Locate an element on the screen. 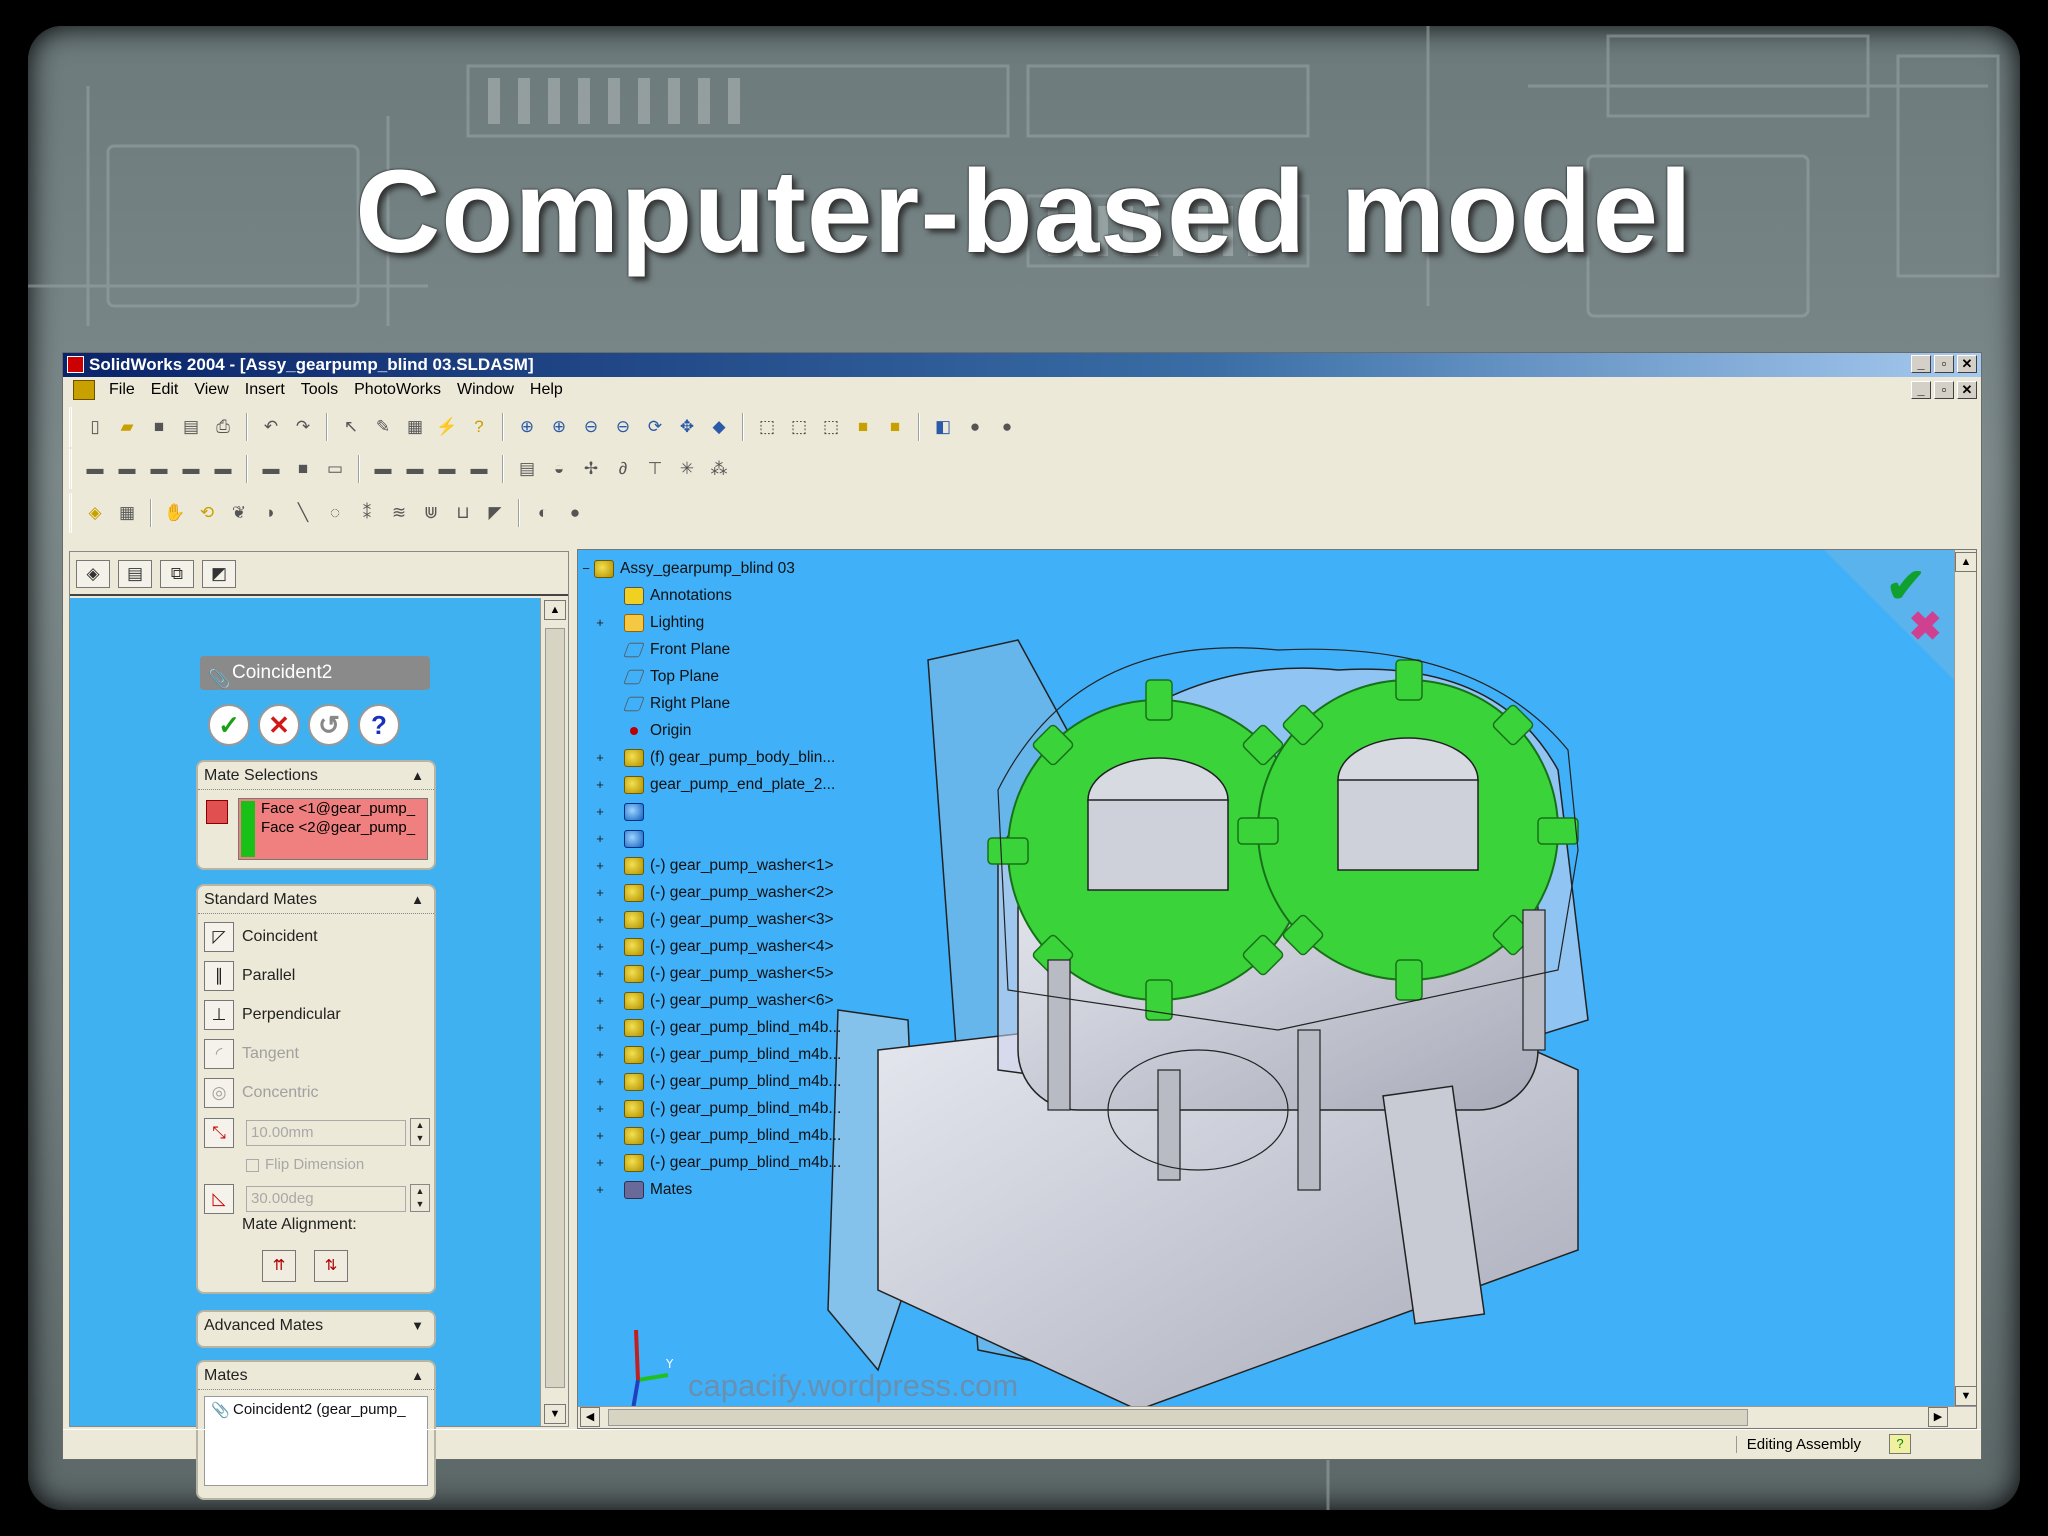 This screenshot has width=2048, height=1536. smart-fastener-icon: ⊤ is located at coordinates (655, 469).